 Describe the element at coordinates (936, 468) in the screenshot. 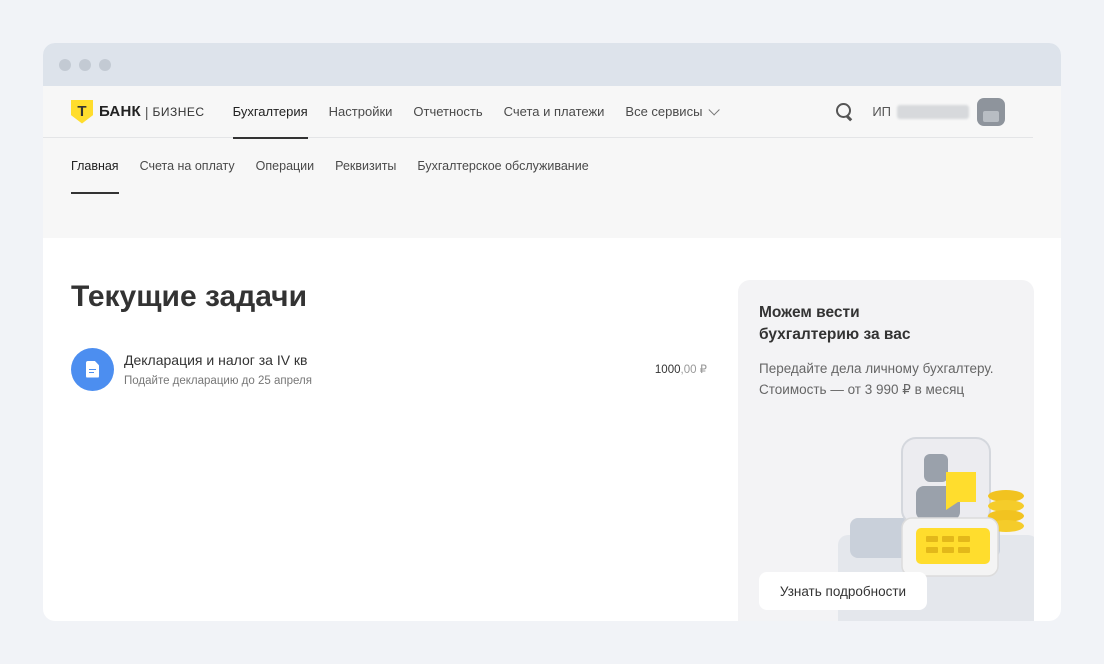

I see `illustration-person-head` at that location.